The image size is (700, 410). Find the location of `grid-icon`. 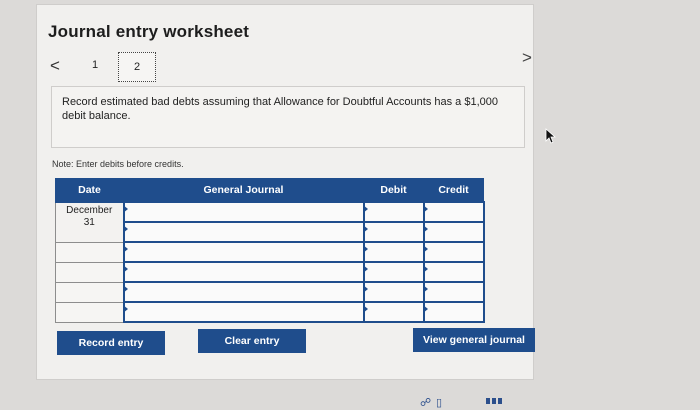

grid-icon is located at coordinates (494, 401).